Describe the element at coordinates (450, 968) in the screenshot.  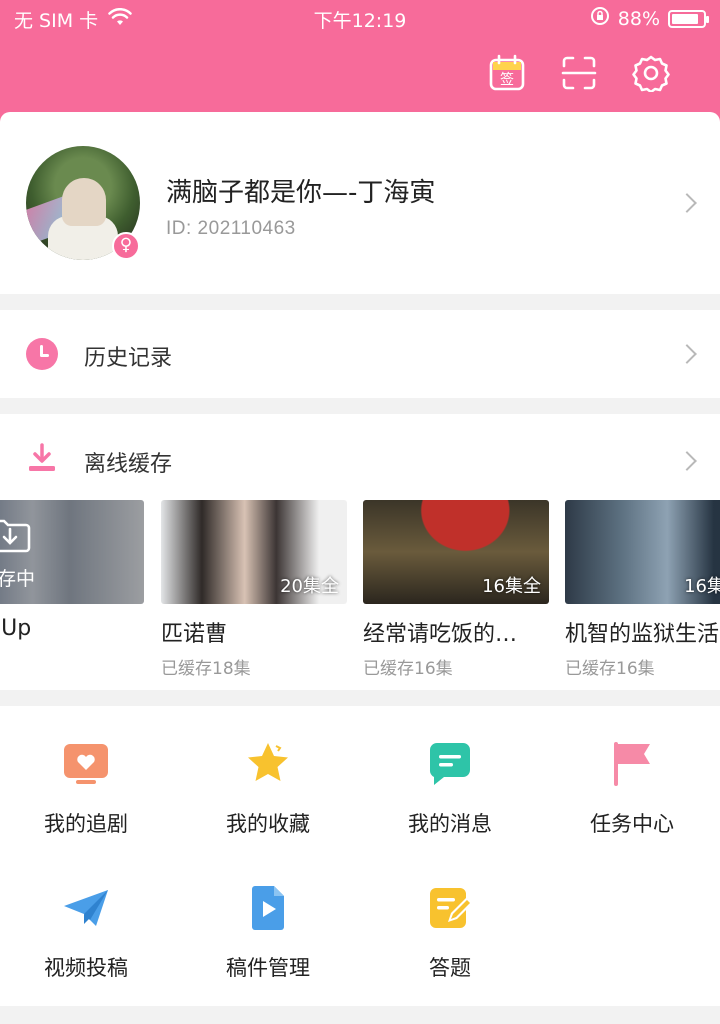
I see `grid-label: 答题` at that location.